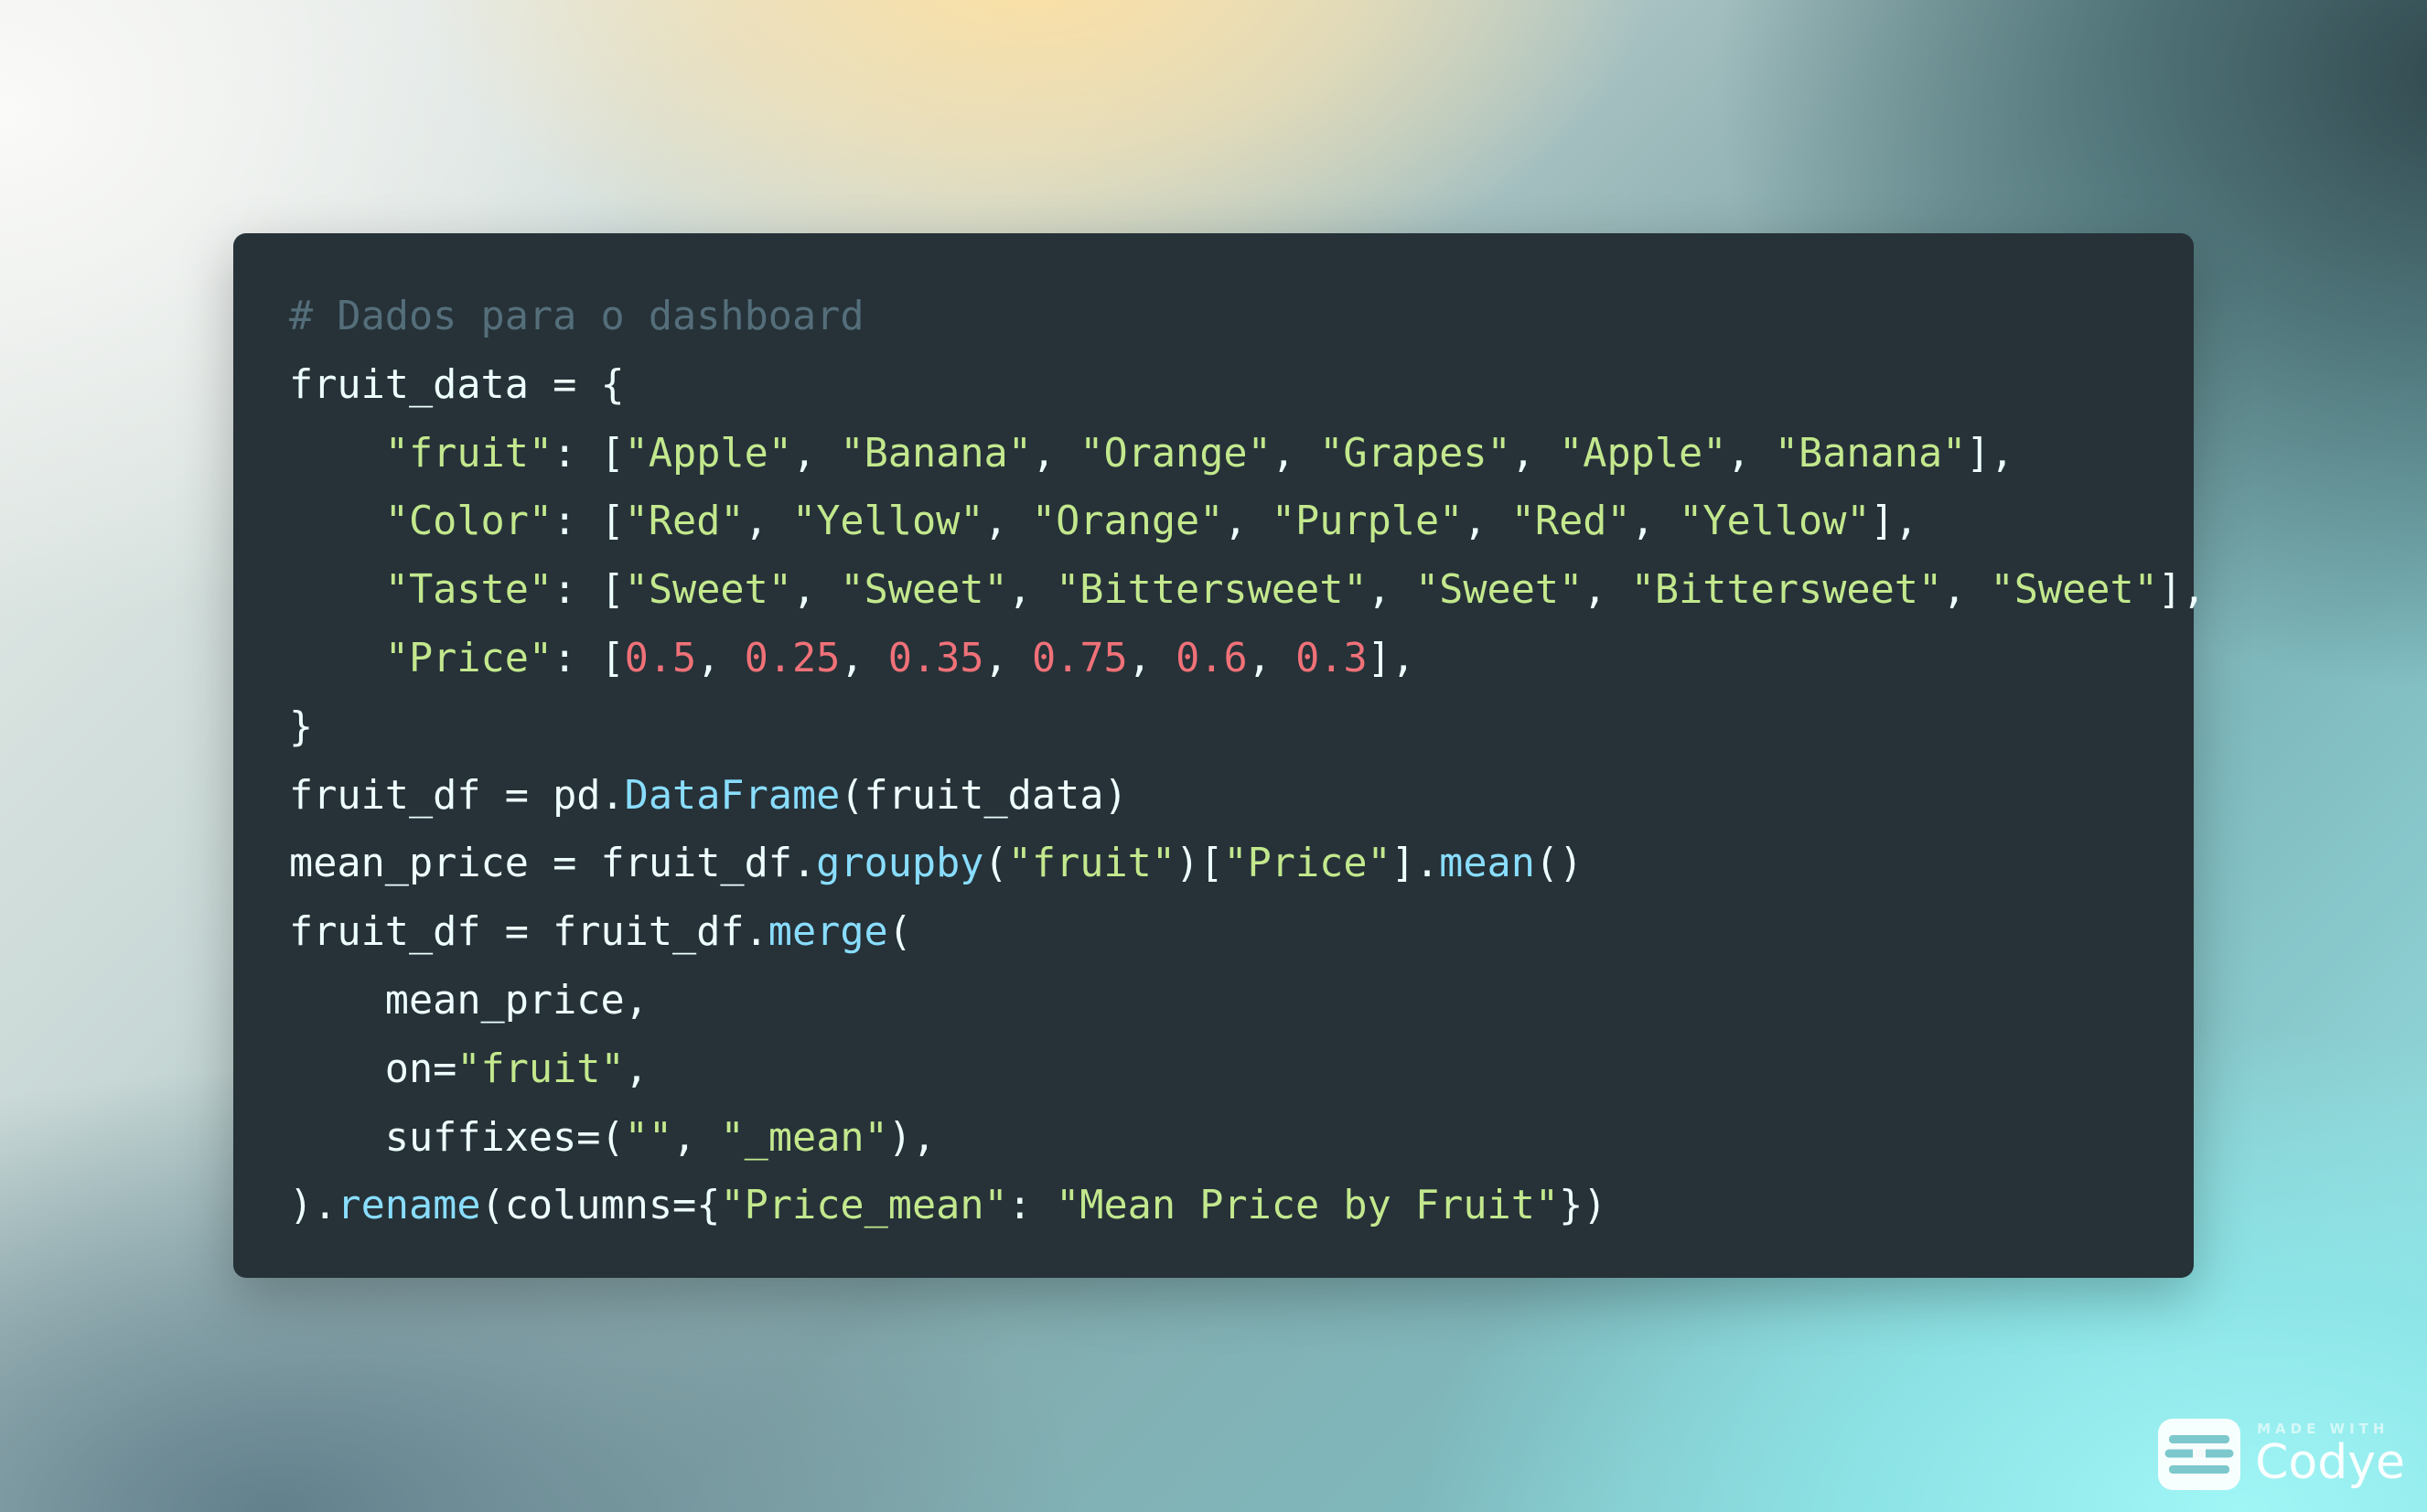 This screenshot has height=1512, width=2427. I want to click on code-token: # Dados para o dashboard, so click(576, 316).